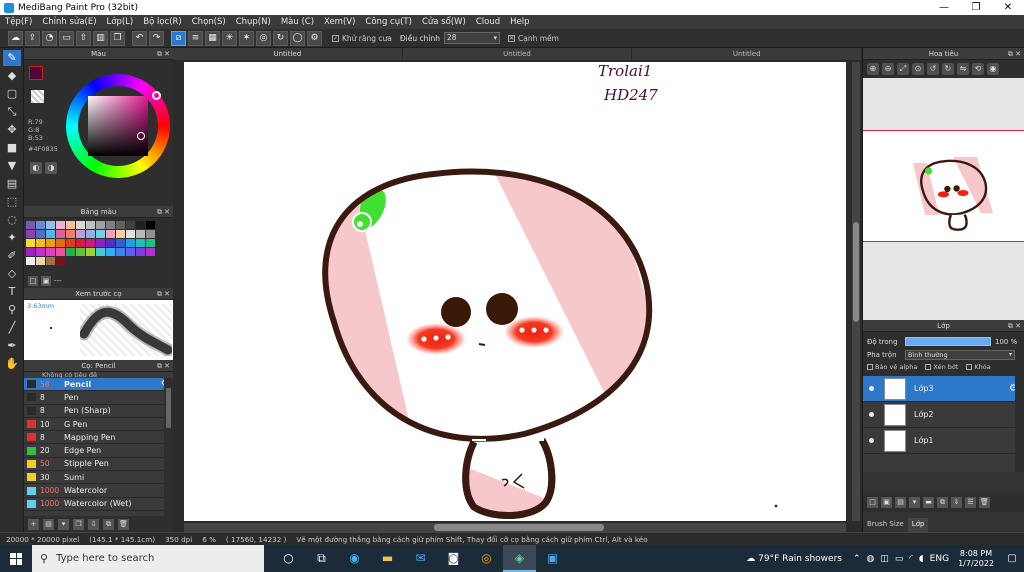 This screenshot has height=572, width=1024. What do you see at coordinates (12, 58) in the screenshot?
I see `brush-tool-icon: ✎` at bounding box center [12, 58].